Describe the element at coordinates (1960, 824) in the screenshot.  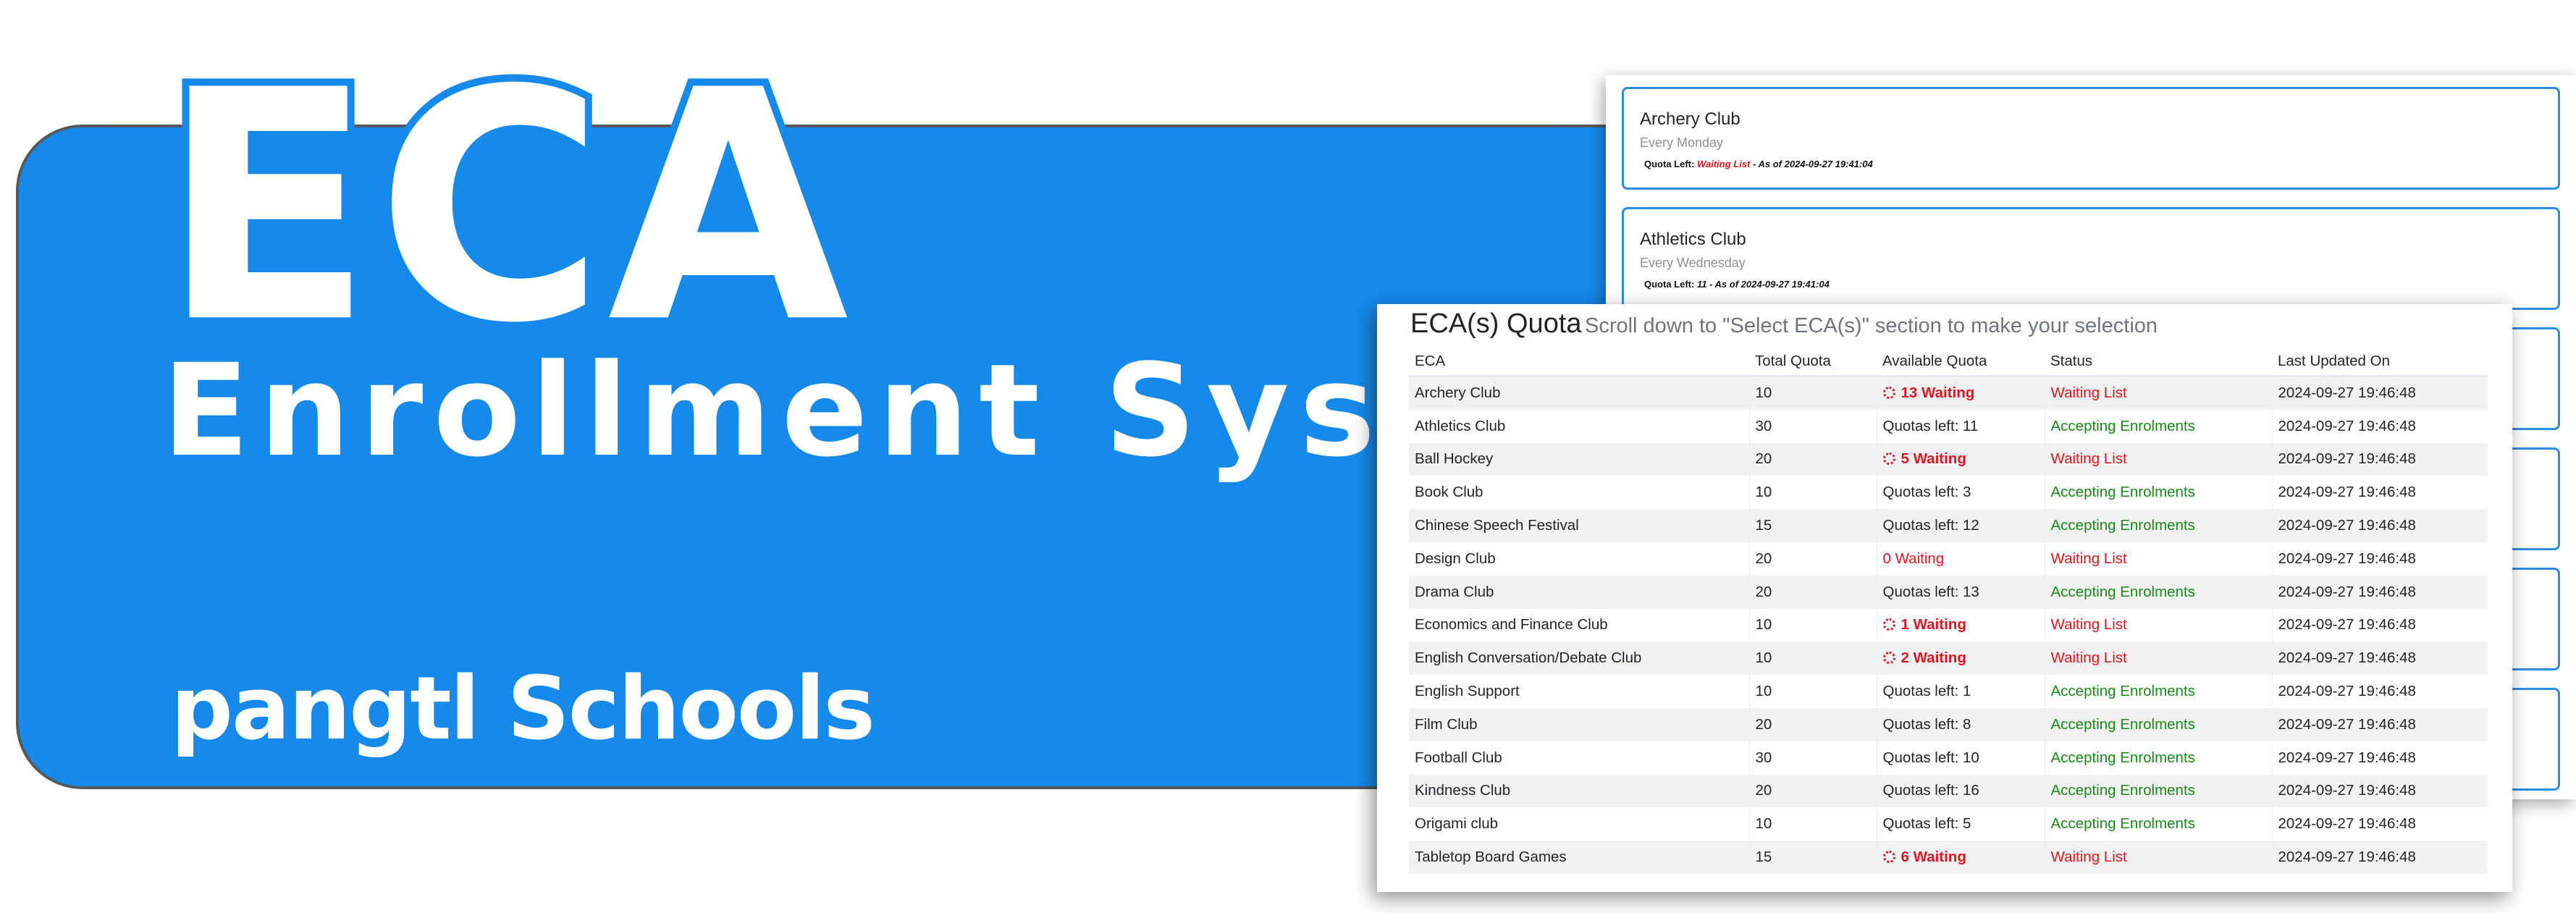
I see `cell-available-quota: Quotas left: 5` at that location.